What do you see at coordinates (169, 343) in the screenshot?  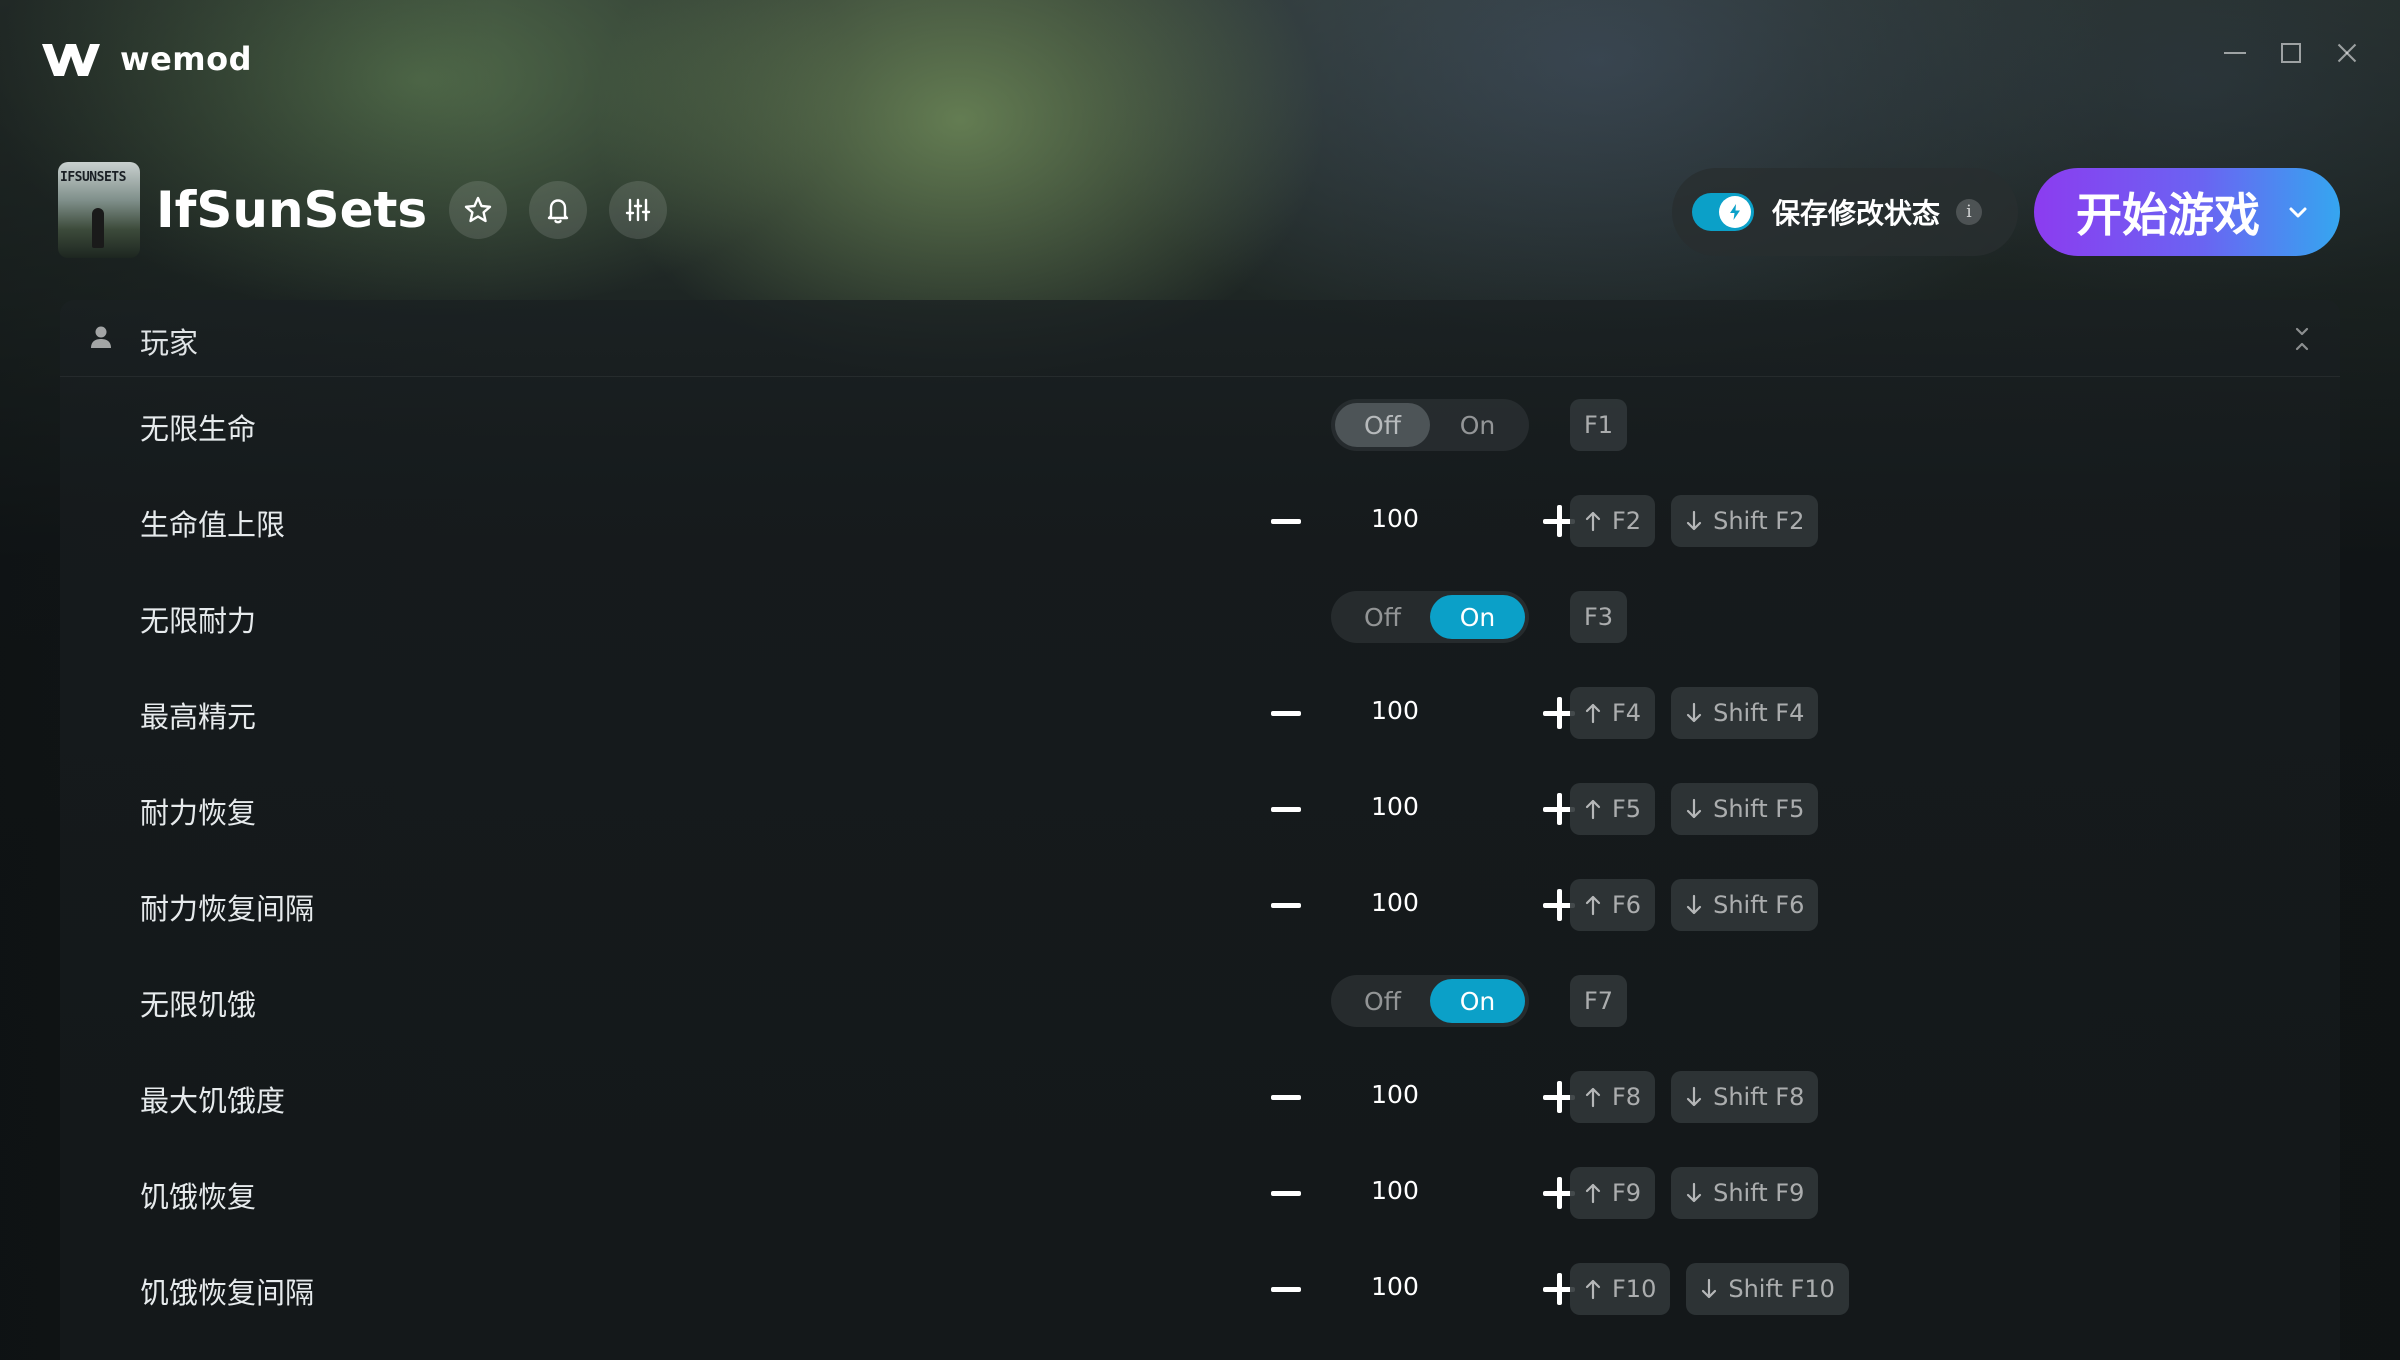 I see `section-title: 玩家` at bounding box center [169, 343].